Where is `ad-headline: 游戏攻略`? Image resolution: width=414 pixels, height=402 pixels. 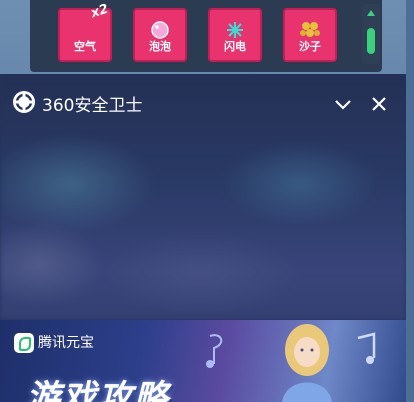
ad-headline: 游戏攻略 is located at coordinates (98, 390).